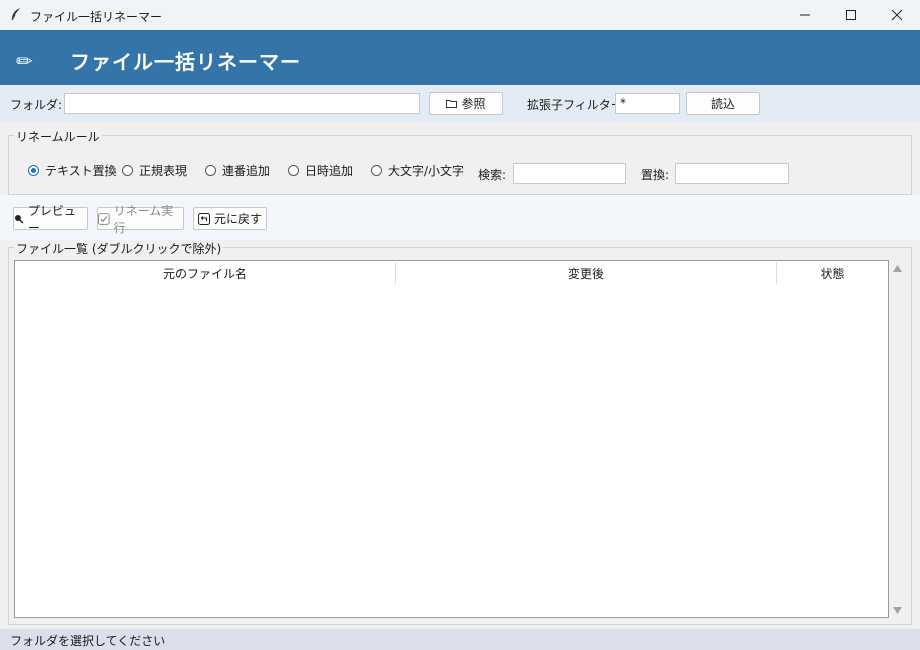  I want to click on close-icon, so click(897, 15).